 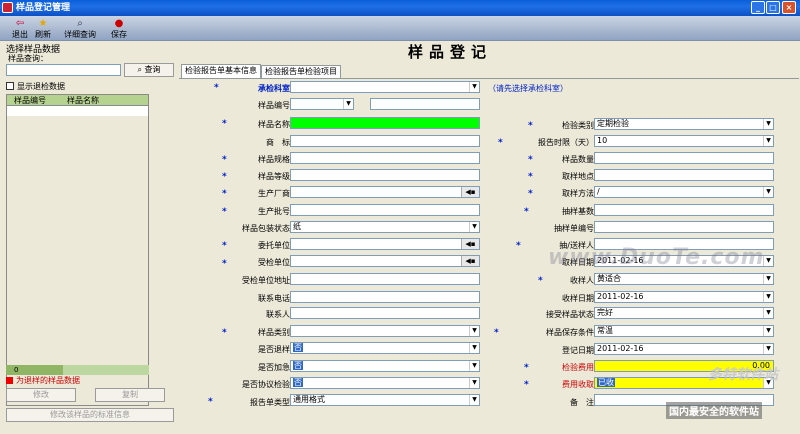 What do you see at coordinates (270, 402) in the screenshot?
I see `report-type-label: 报告单类型` at bounding box center [270, 402].